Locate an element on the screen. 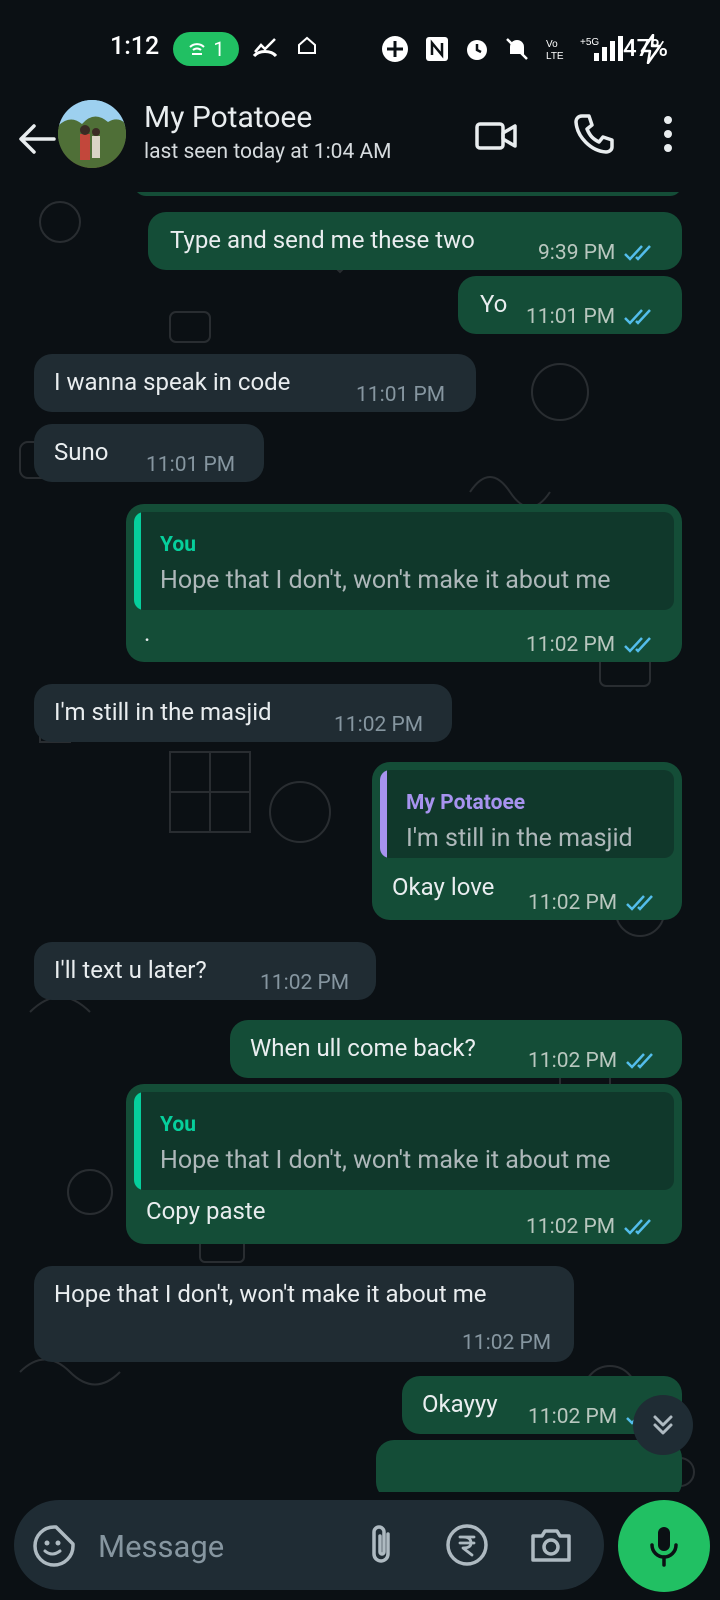  last-seen: last seen today at 1:04 AM is located at coordinates (268, 152).